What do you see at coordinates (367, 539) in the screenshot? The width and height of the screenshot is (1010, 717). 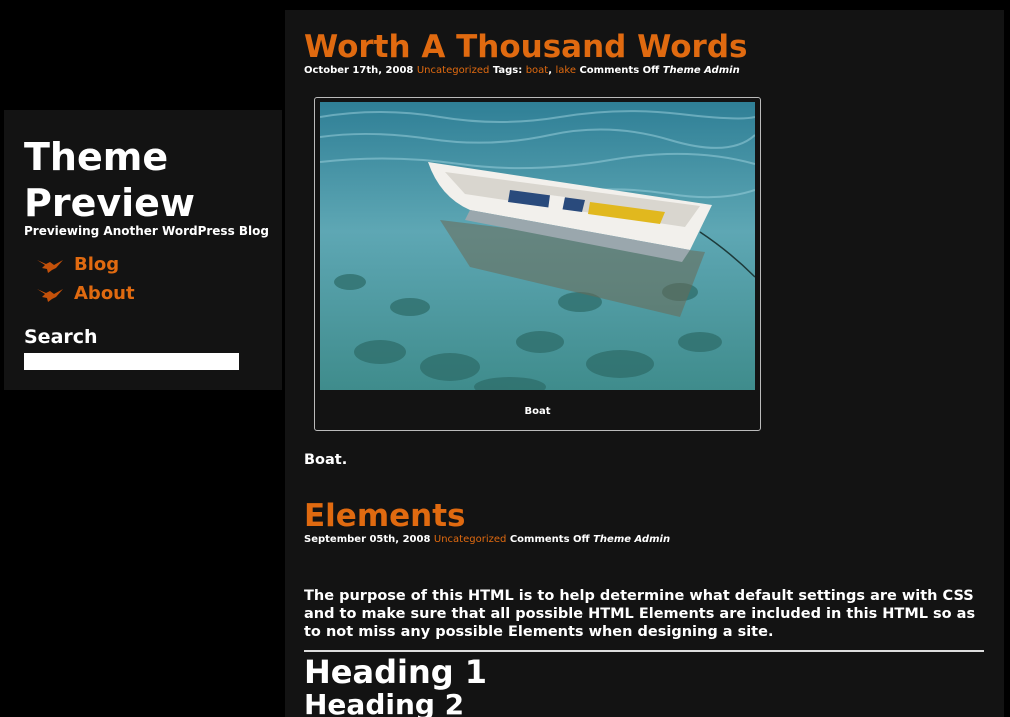 I see `post-date: September 05th, 2008` at bounding box center [367, 539].